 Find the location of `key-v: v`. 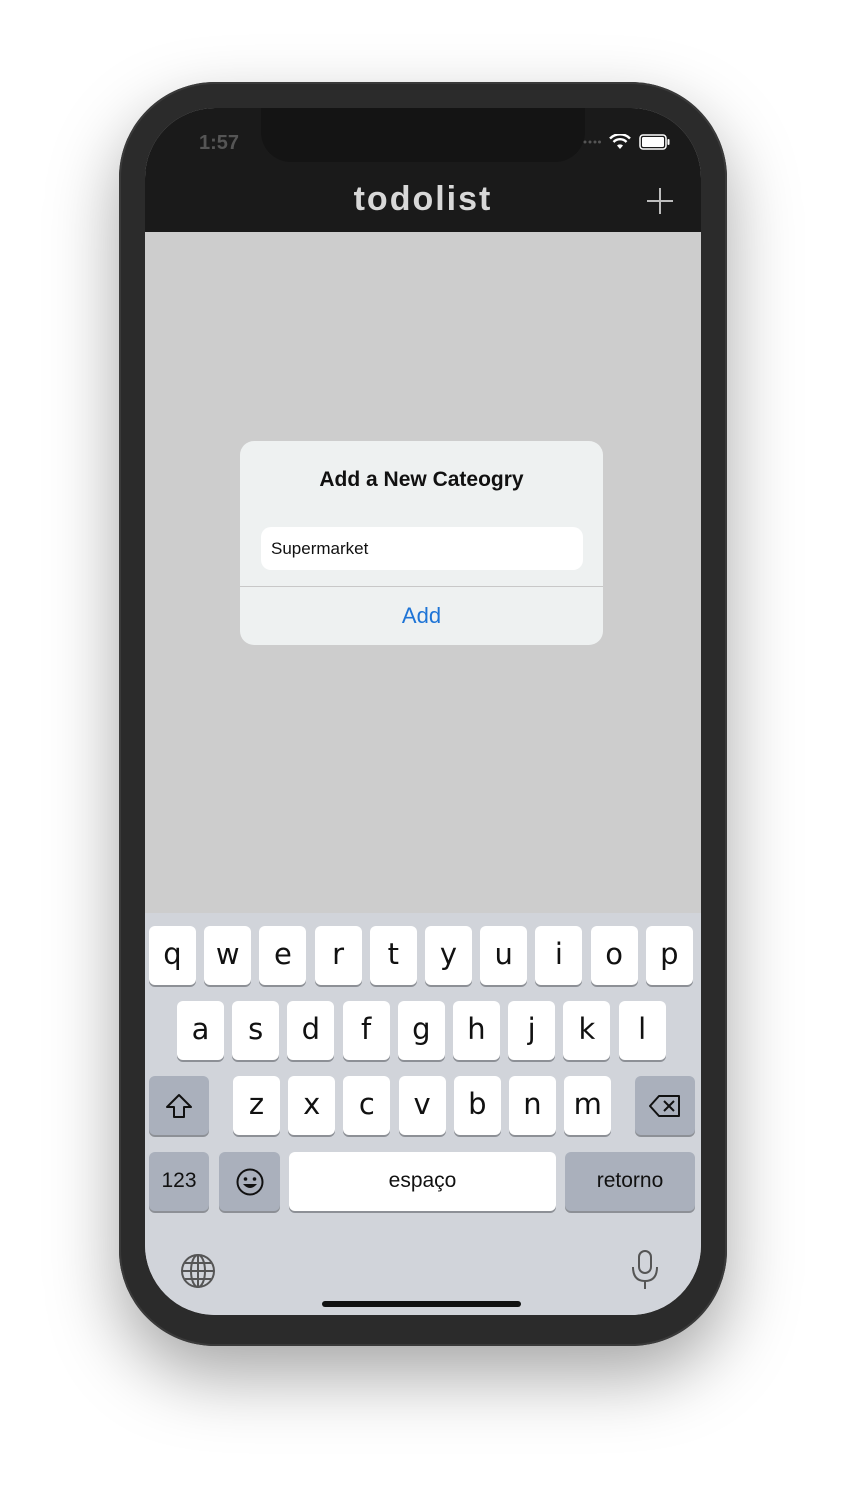

key-v: v is located at coordinates (422, 1105).